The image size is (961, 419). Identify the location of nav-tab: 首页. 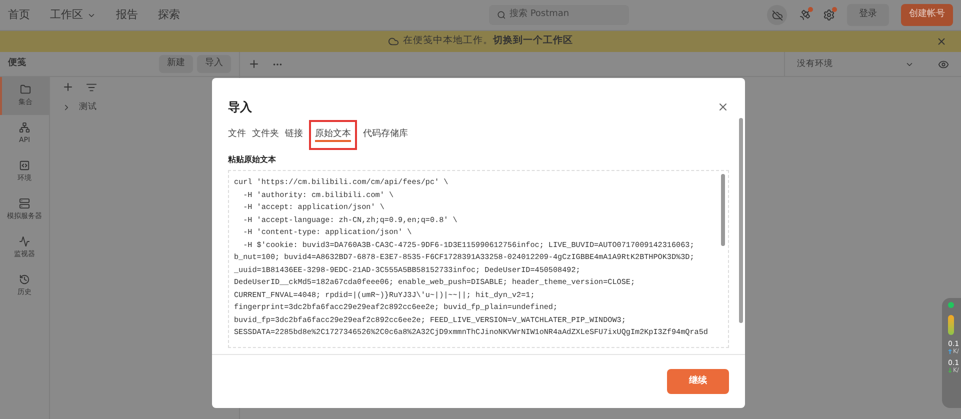
(19, 15).